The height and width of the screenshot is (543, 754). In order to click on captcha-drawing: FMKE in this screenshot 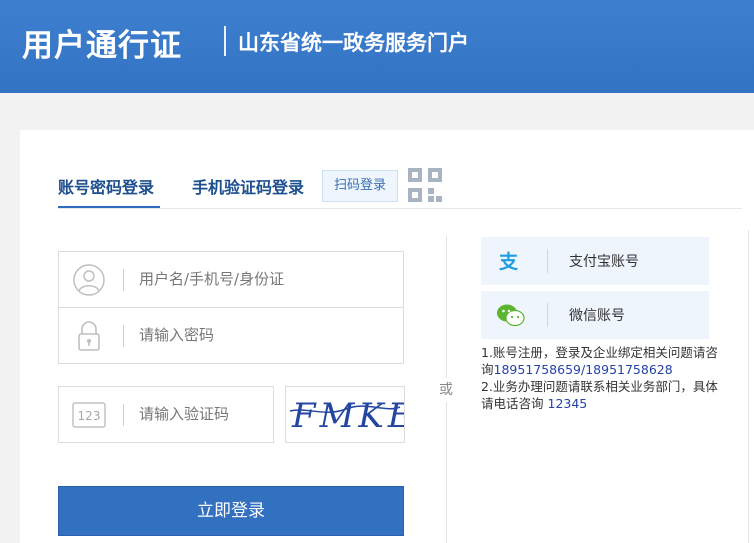, I will do `click(351, 416)`.